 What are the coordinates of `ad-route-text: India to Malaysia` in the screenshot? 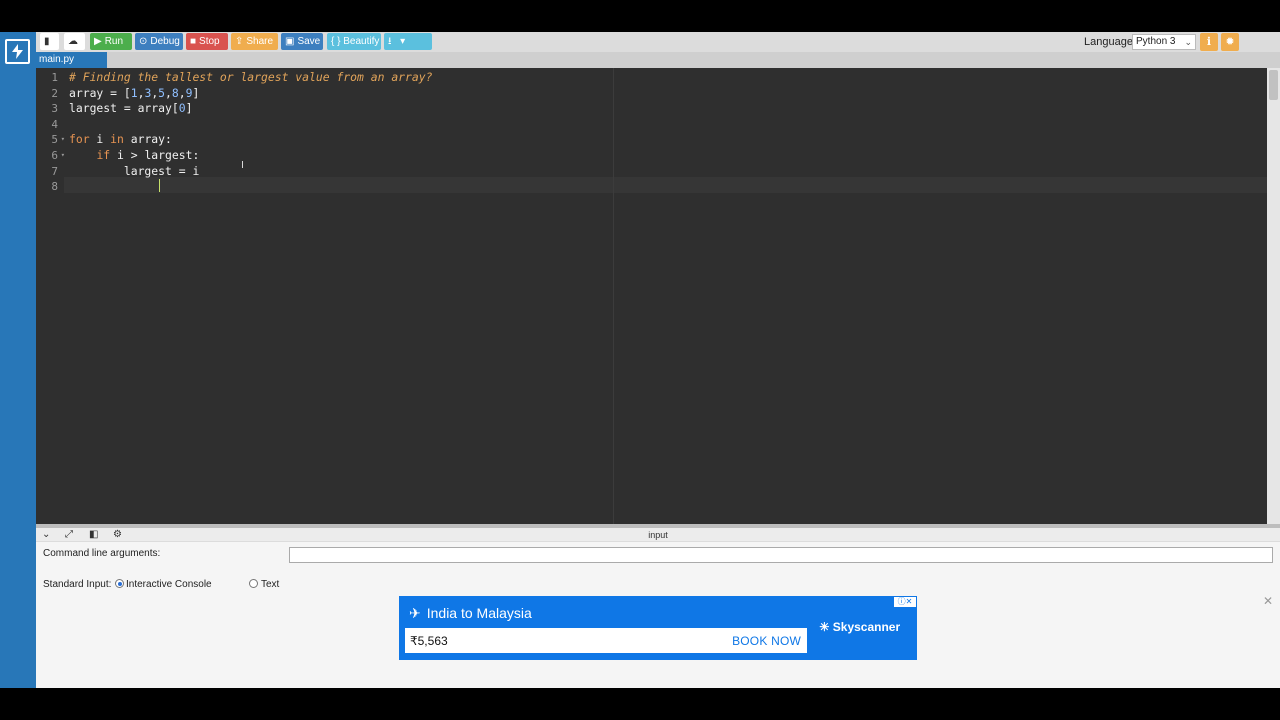 It's located at (479, 613).